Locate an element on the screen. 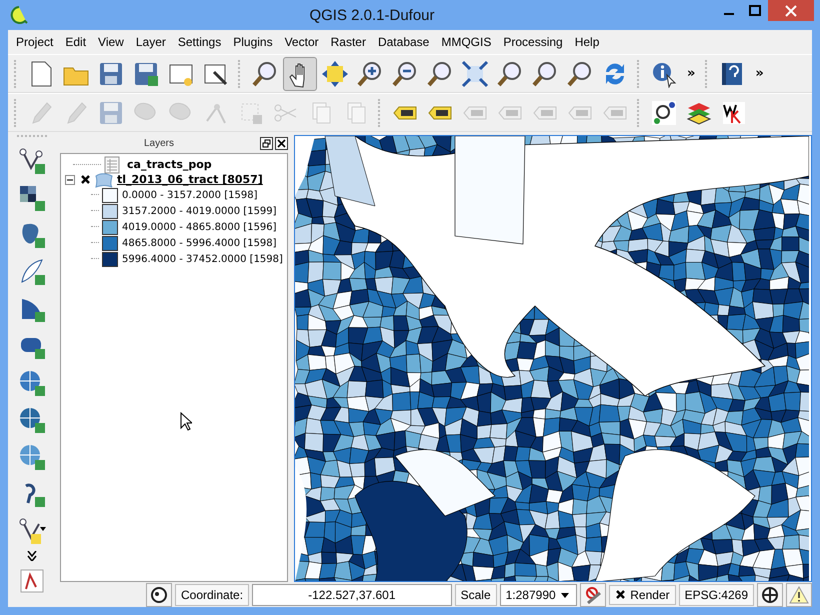  panel-title: Layers is located at coordinates (158, 143).